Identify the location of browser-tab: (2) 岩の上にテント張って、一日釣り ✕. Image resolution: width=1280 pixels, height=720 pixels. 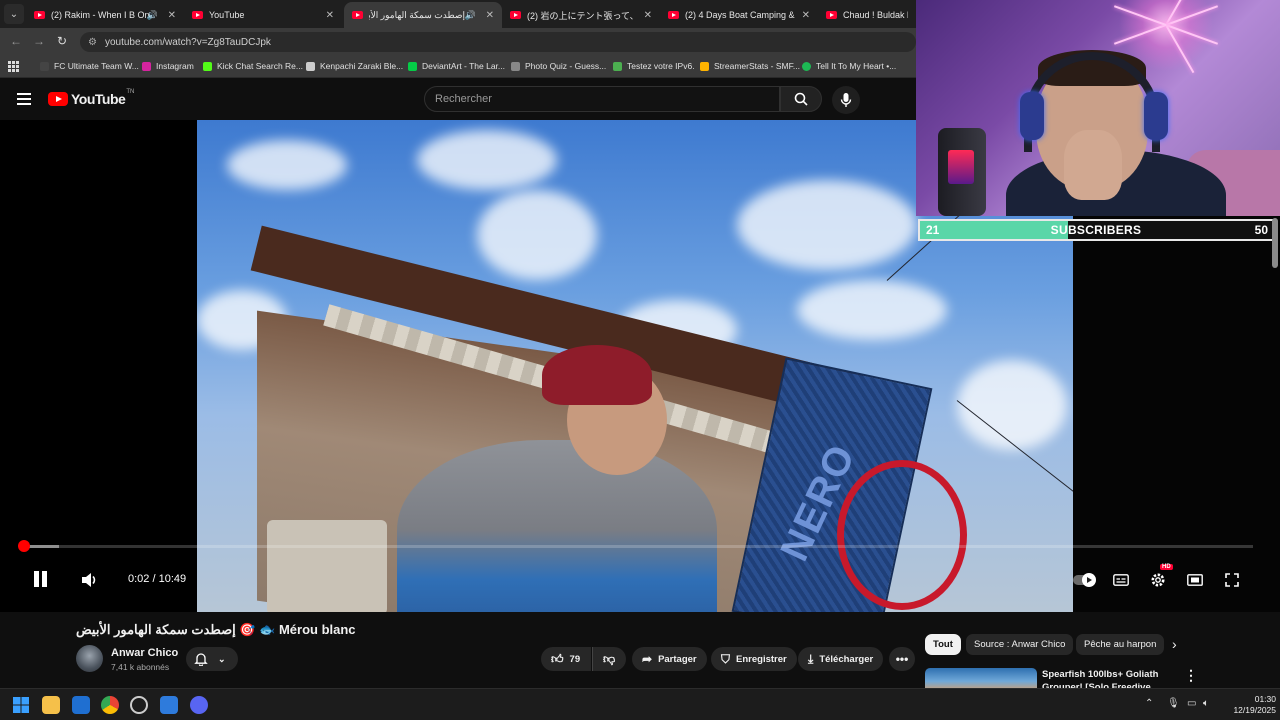
(581, 15).